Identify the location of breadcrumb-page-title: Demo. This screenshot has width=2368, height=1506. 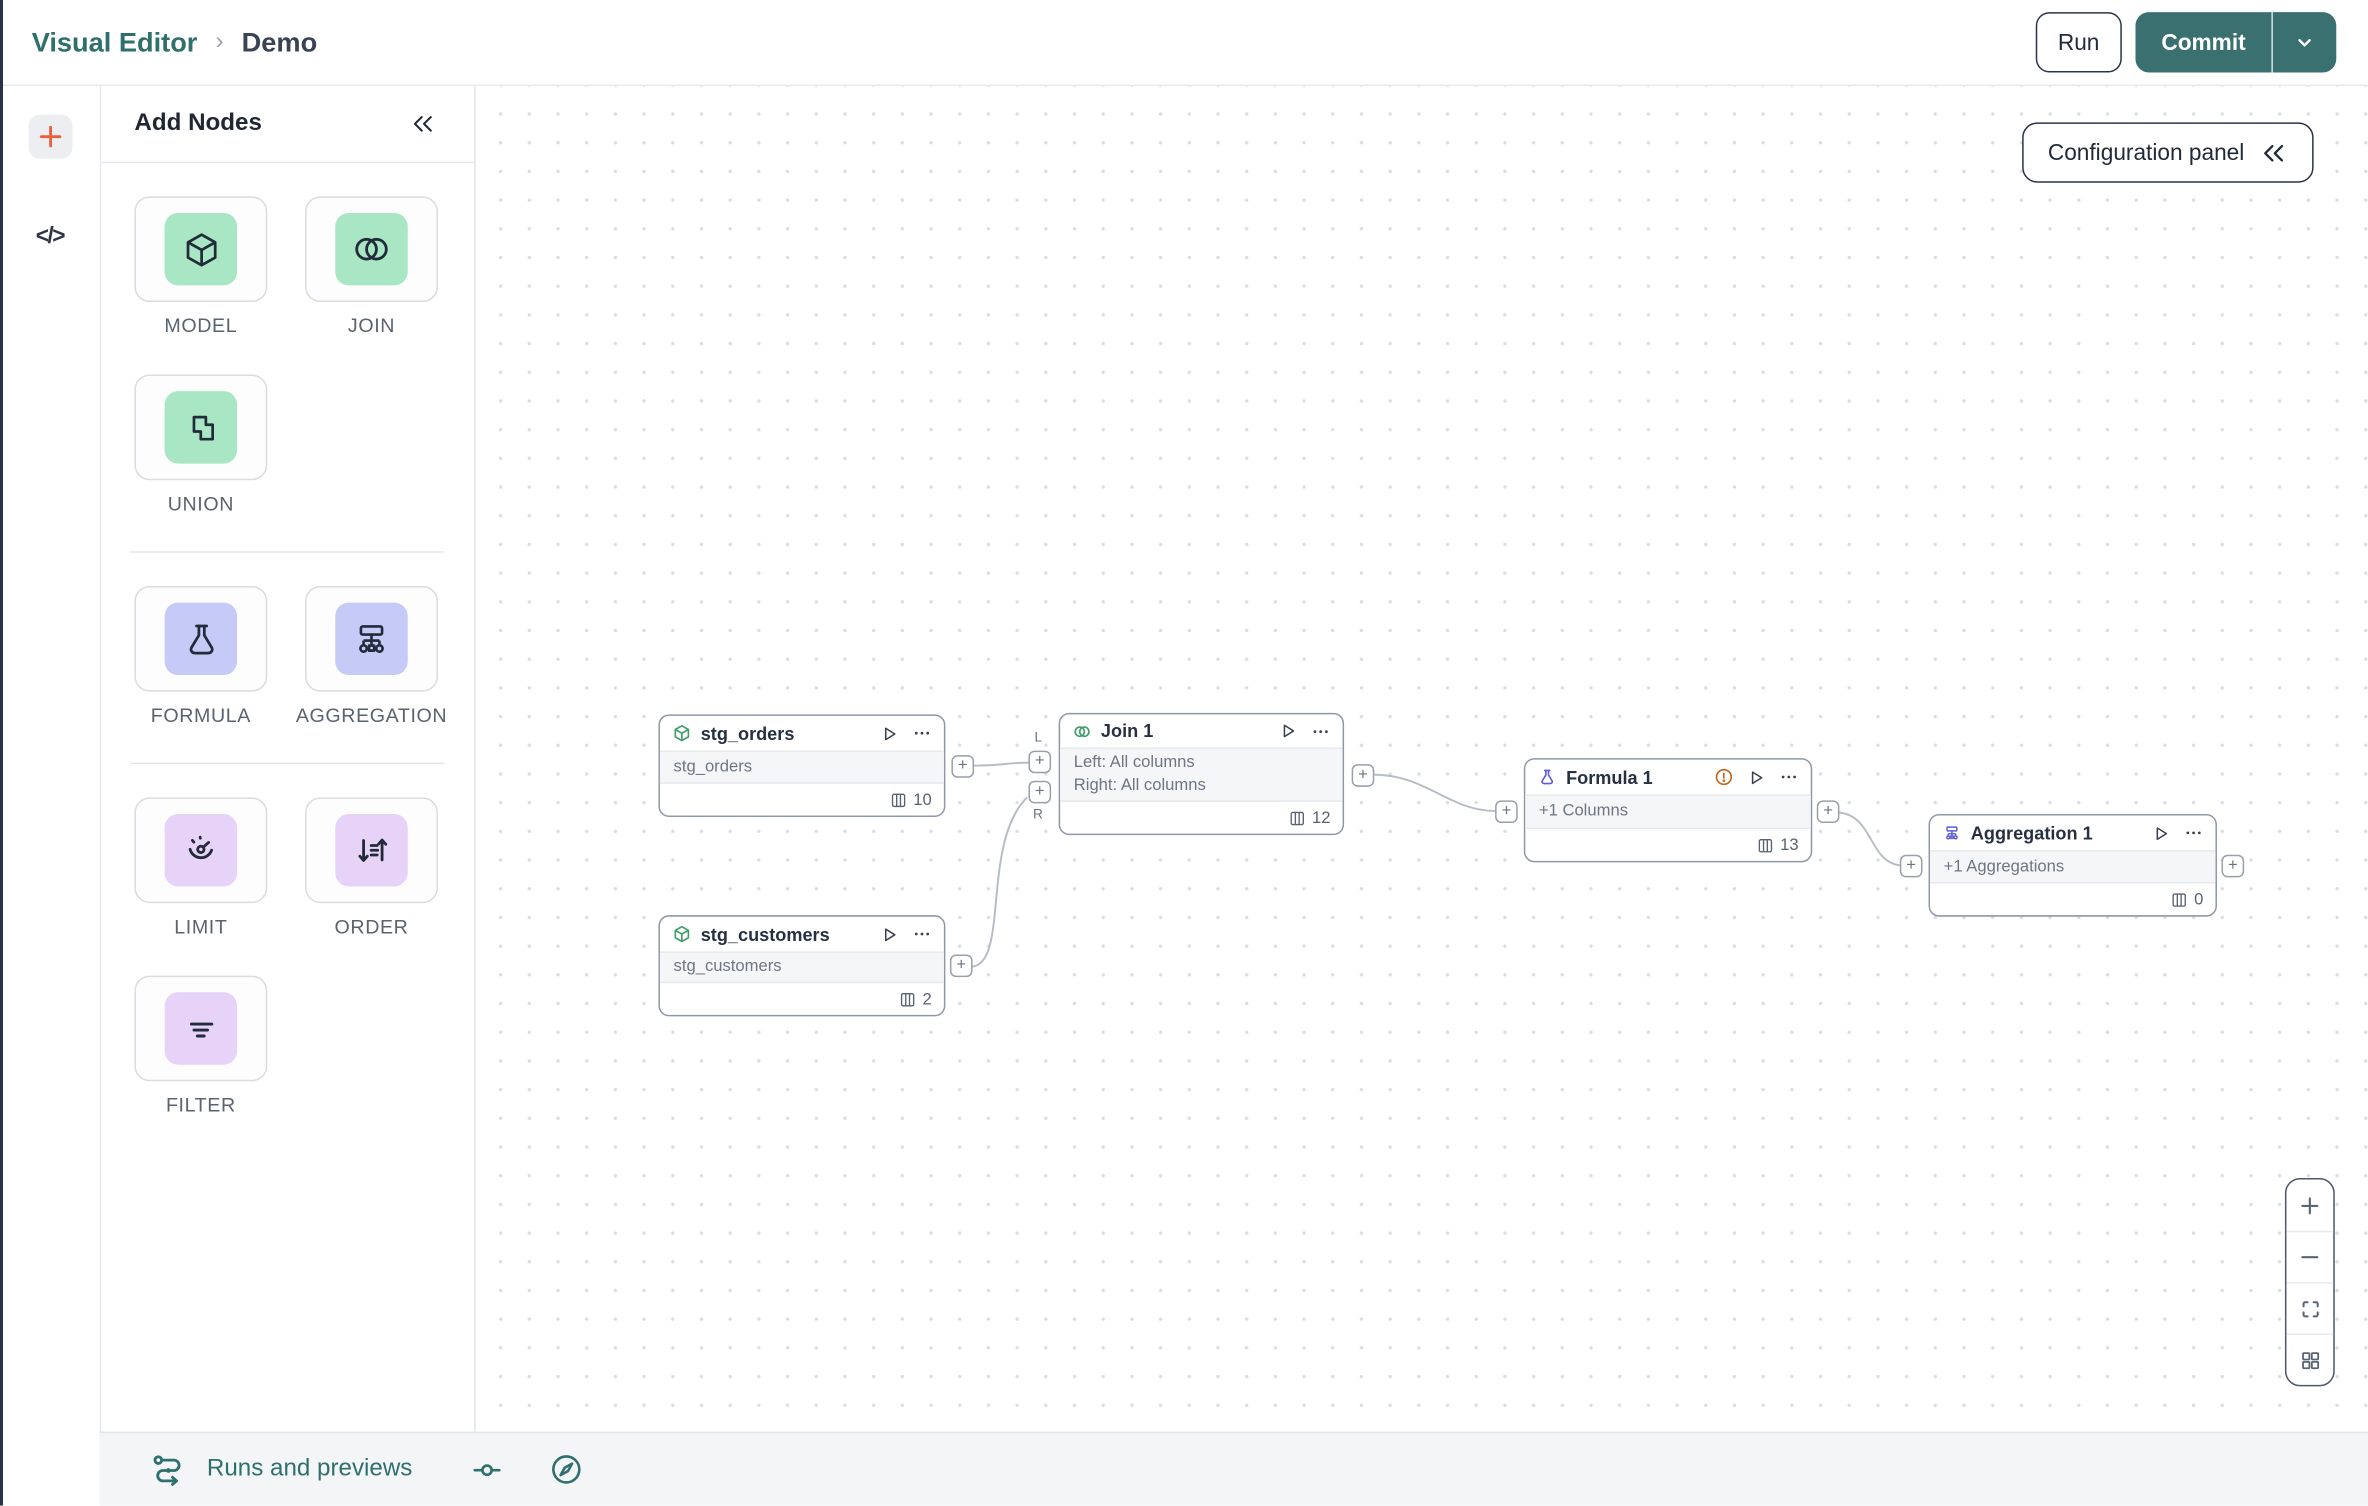
(279, 41).